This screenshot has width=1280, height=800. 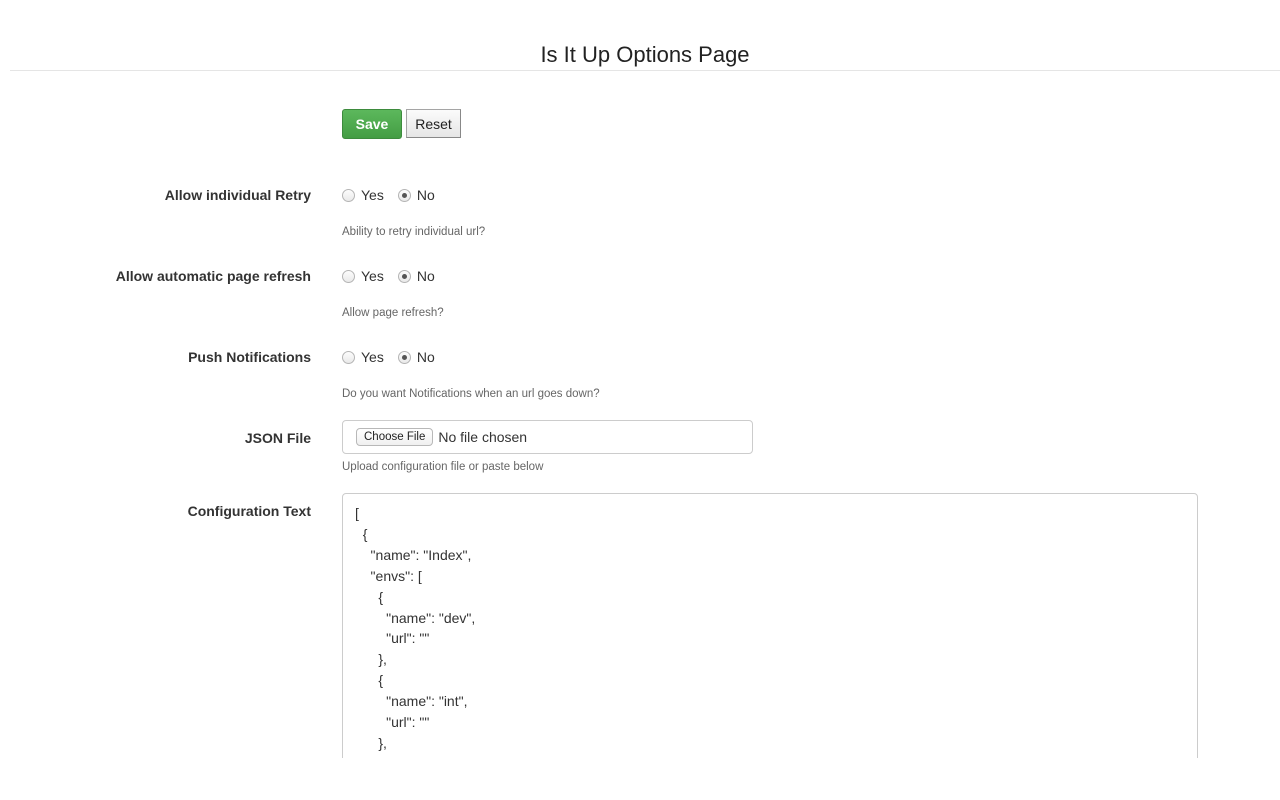 What do you see at coordinates (547, 437) in the screenshot?
I see `json-file-input: Choose File No file chosen` at bounding box center [547, 437].